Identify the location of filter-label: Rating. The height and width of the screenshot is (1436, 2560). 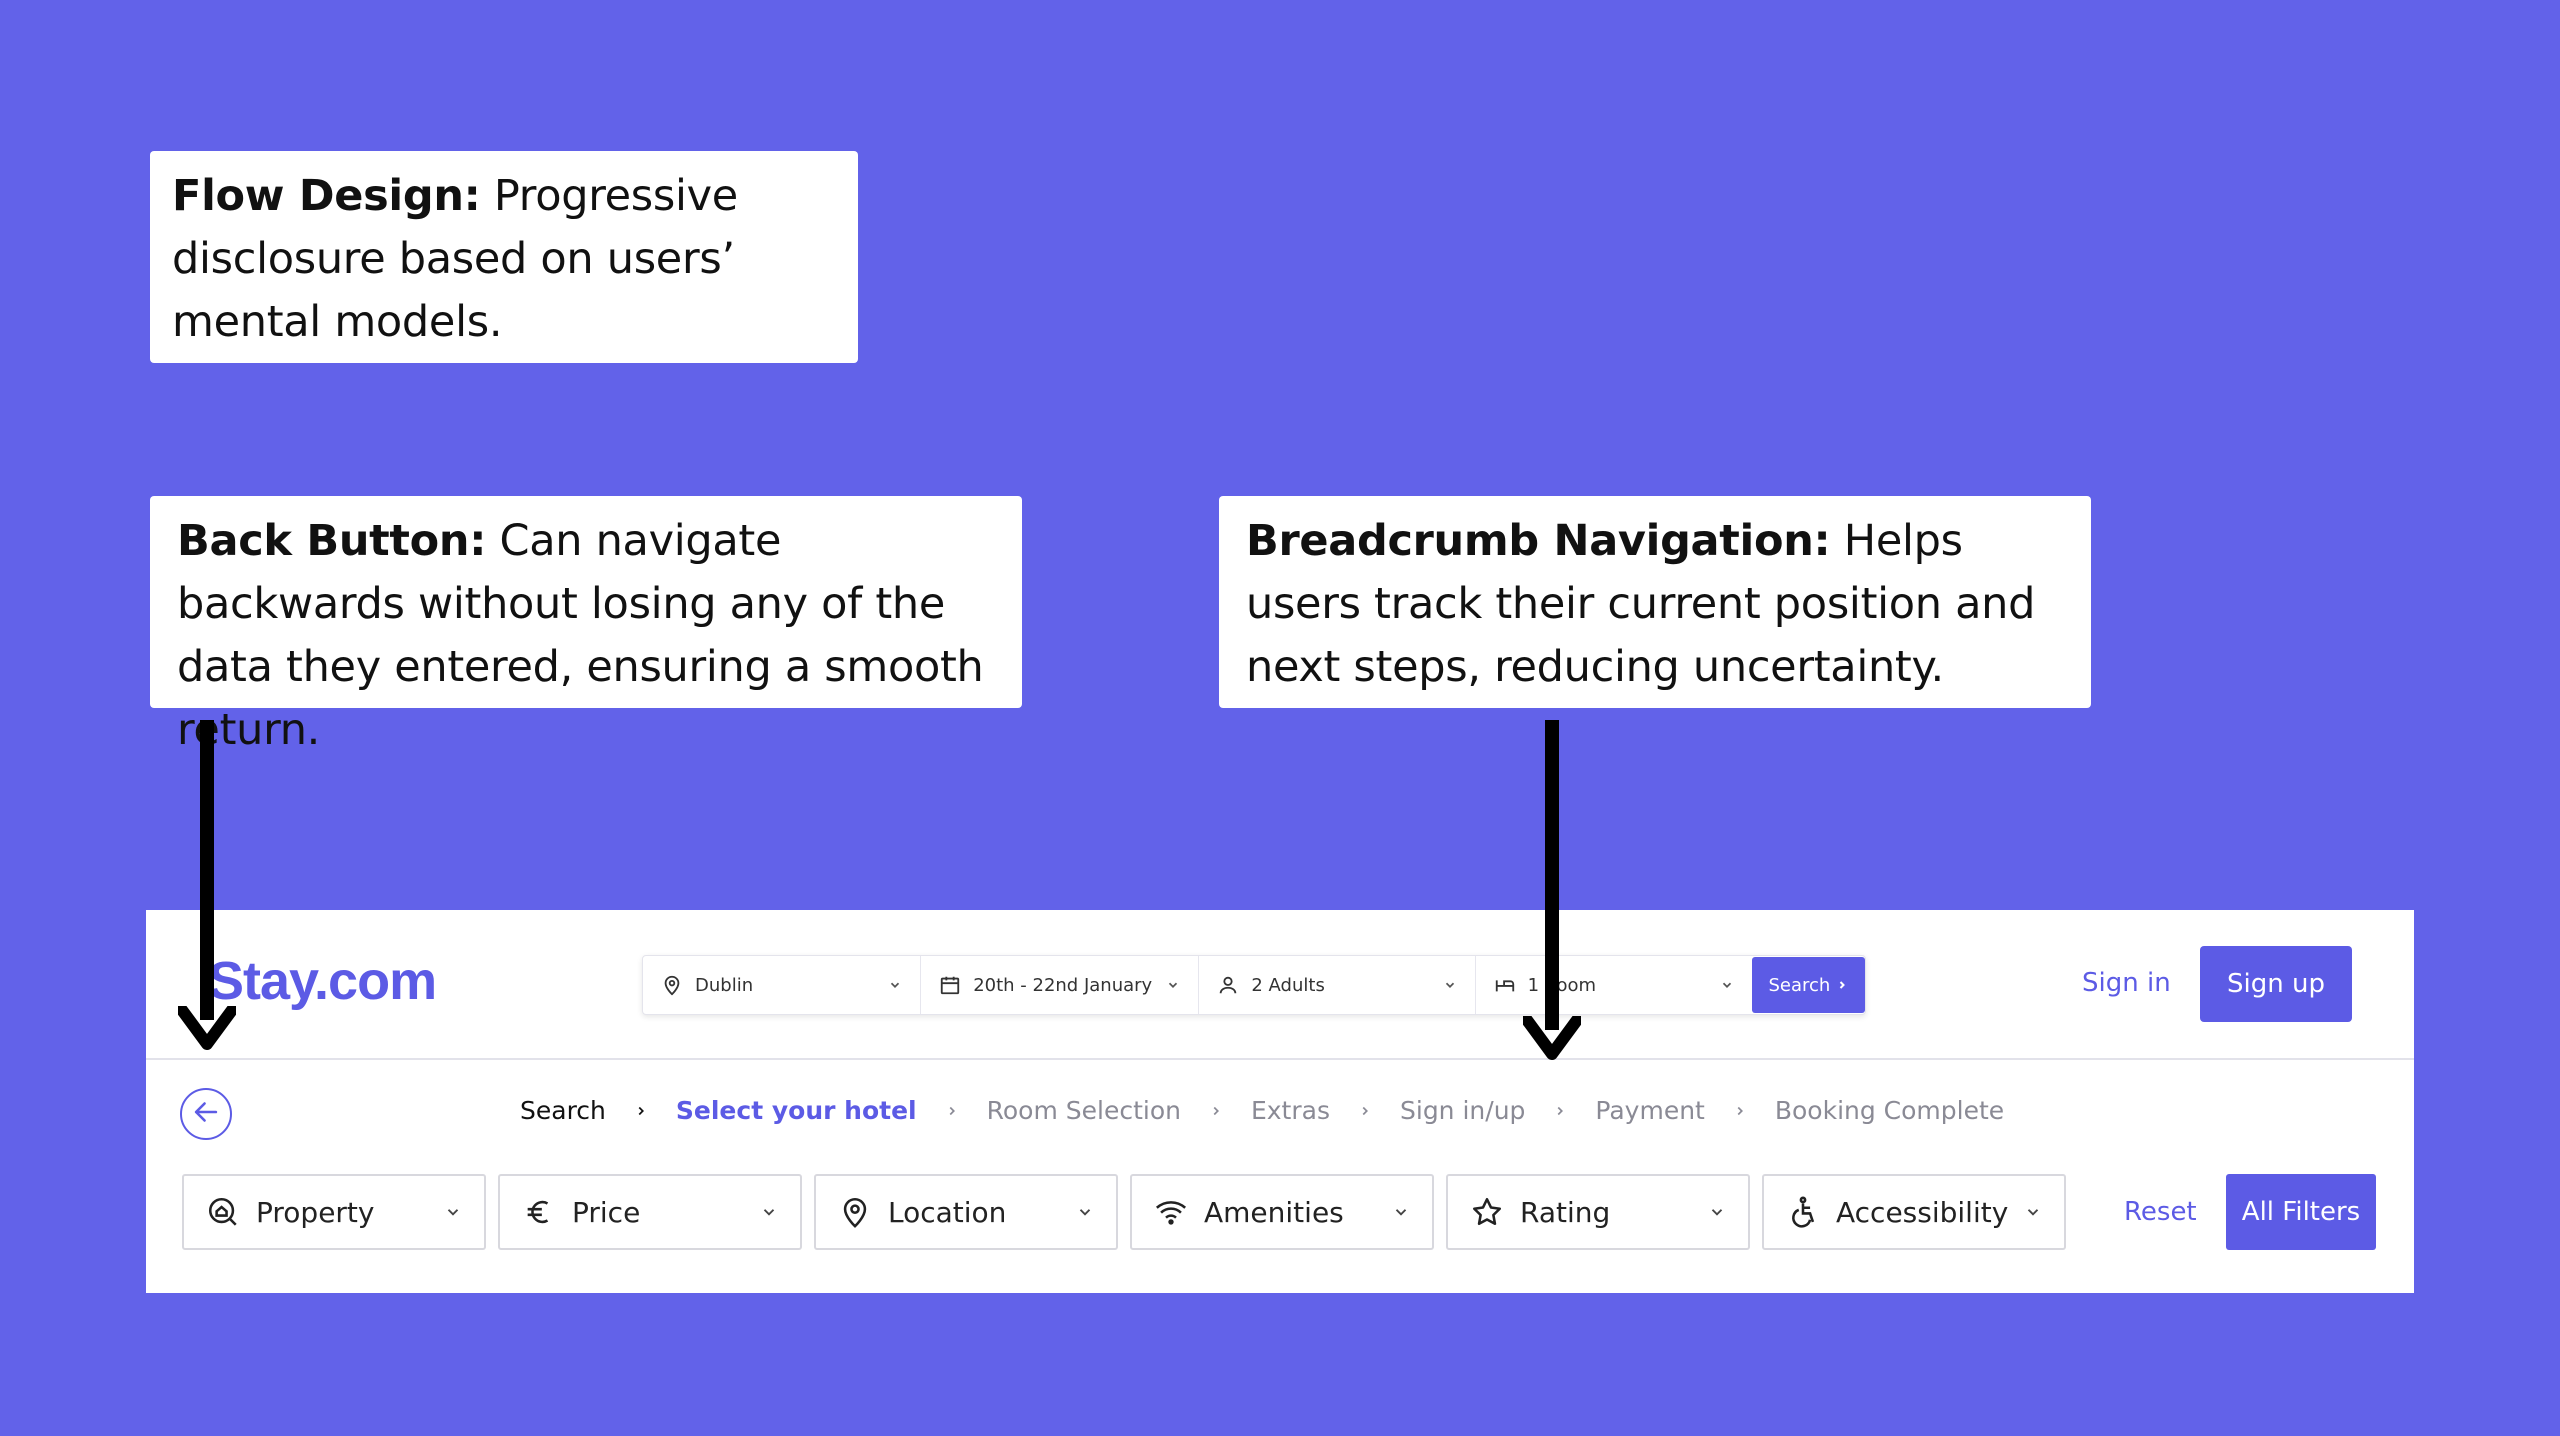
(1565, 1212).